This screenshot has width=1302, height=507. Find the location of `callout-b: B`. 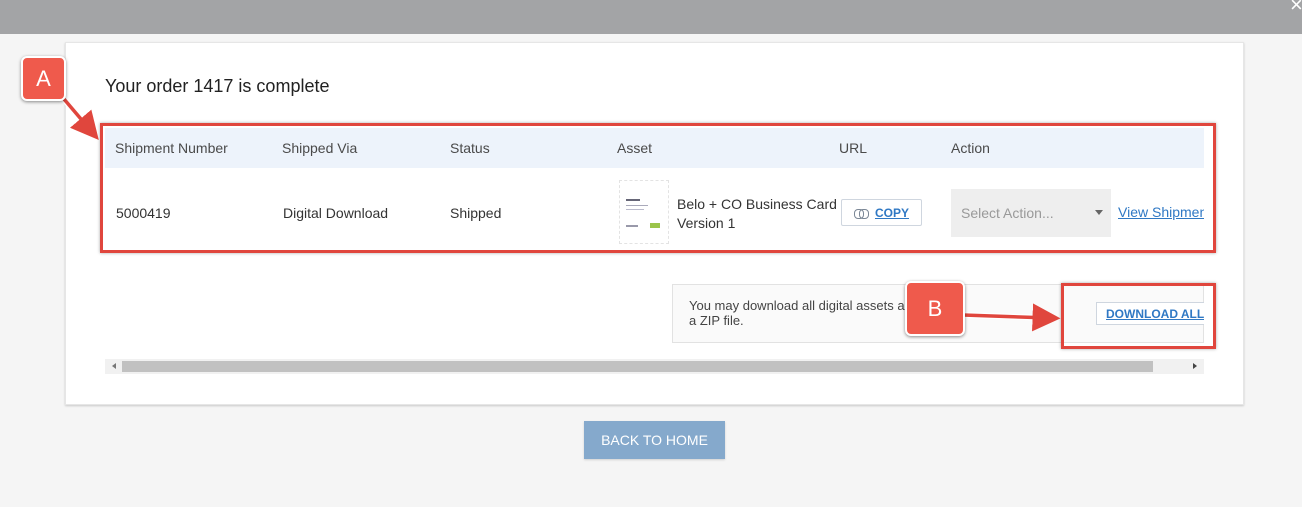

callout-b: B is located at coordinates (935, 308).